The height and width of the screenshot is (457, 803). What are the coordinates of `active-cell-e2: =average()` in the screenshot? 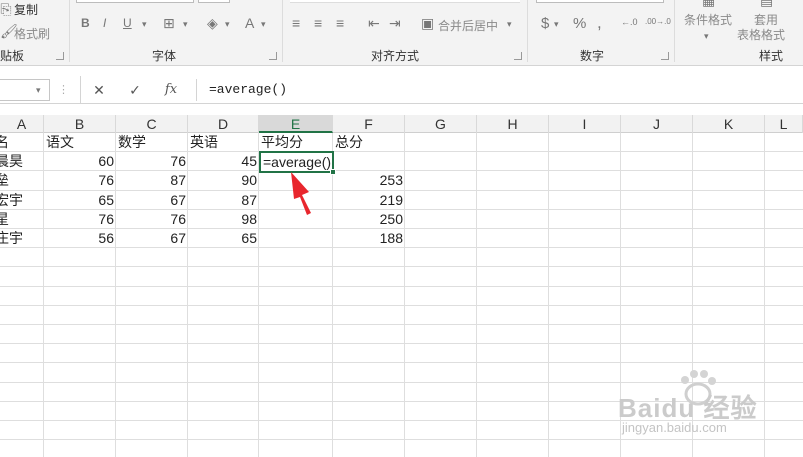 It's located at (297, 163).